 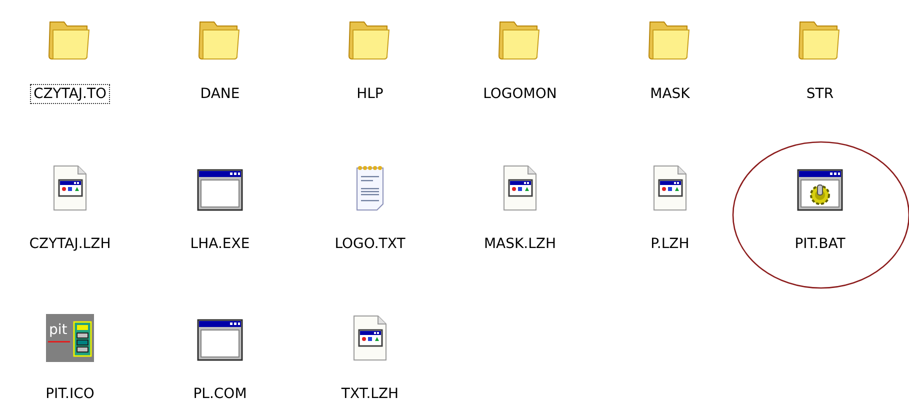 I want to click on file-name: HLP, so click(x=370, y=94).